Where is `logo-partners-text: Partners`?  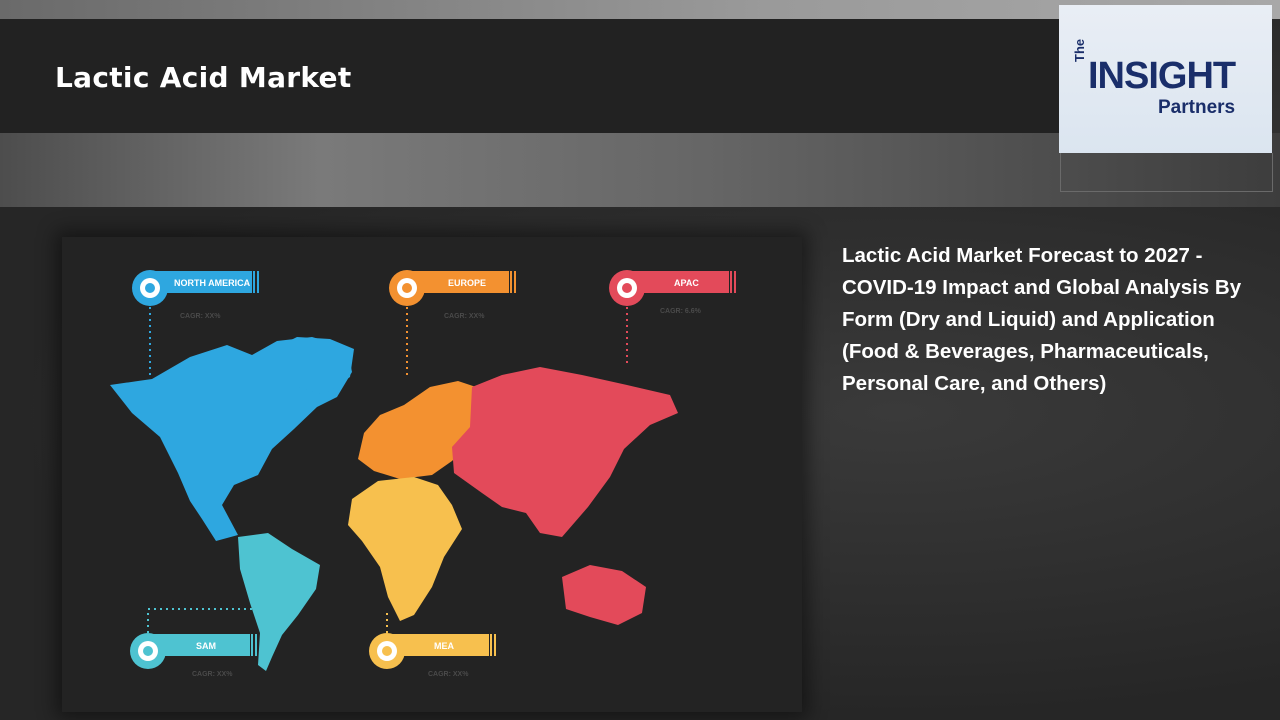 logo-partners-text: Partners is located at coordinates (1197, 107).